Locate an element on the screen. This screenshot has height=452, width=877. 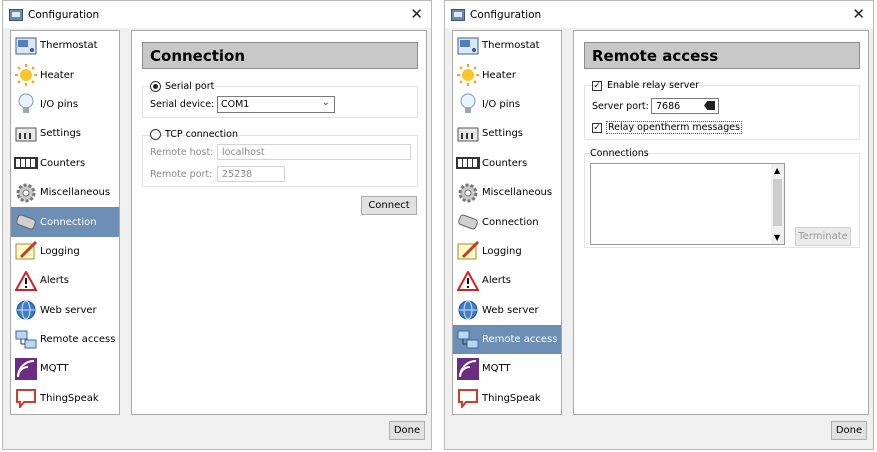
chevron-up-icon: ▲ is located at coordinates (777, 170).